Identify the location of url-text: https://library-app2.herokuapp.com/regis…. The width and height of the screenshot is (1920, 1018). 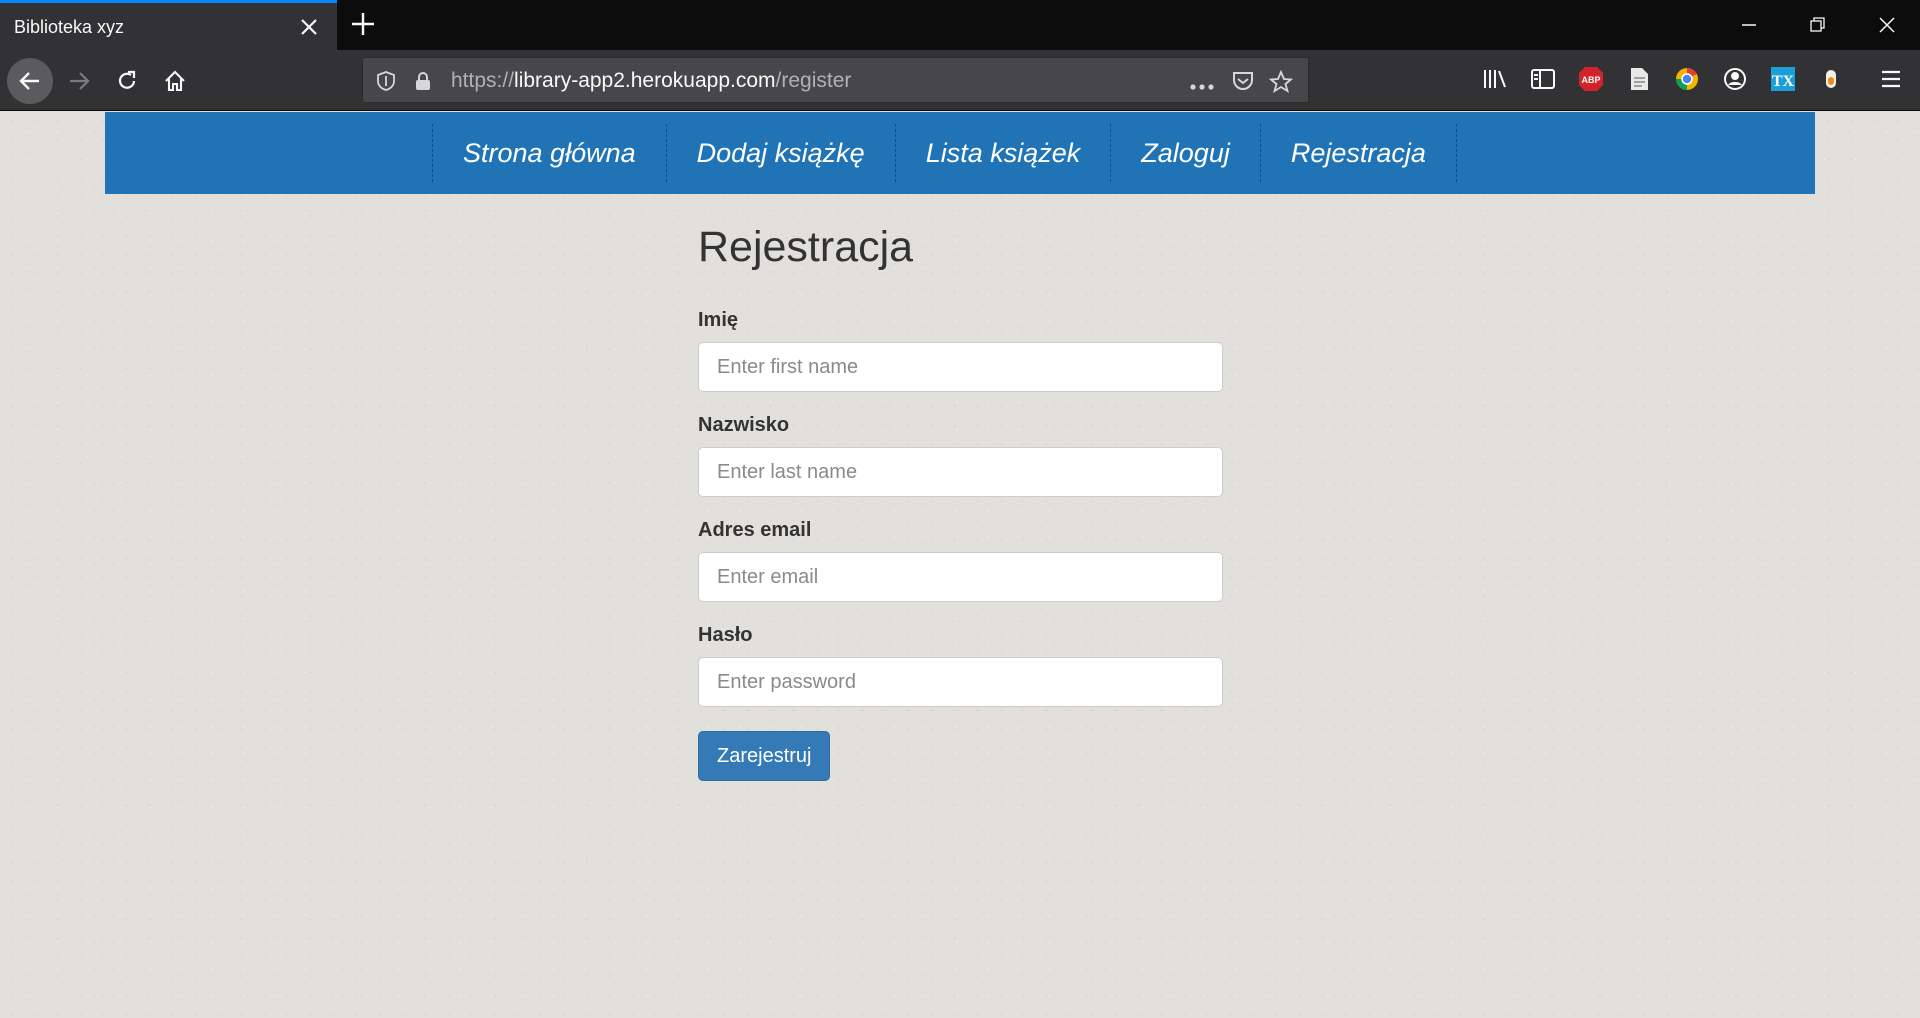
(651, 81).